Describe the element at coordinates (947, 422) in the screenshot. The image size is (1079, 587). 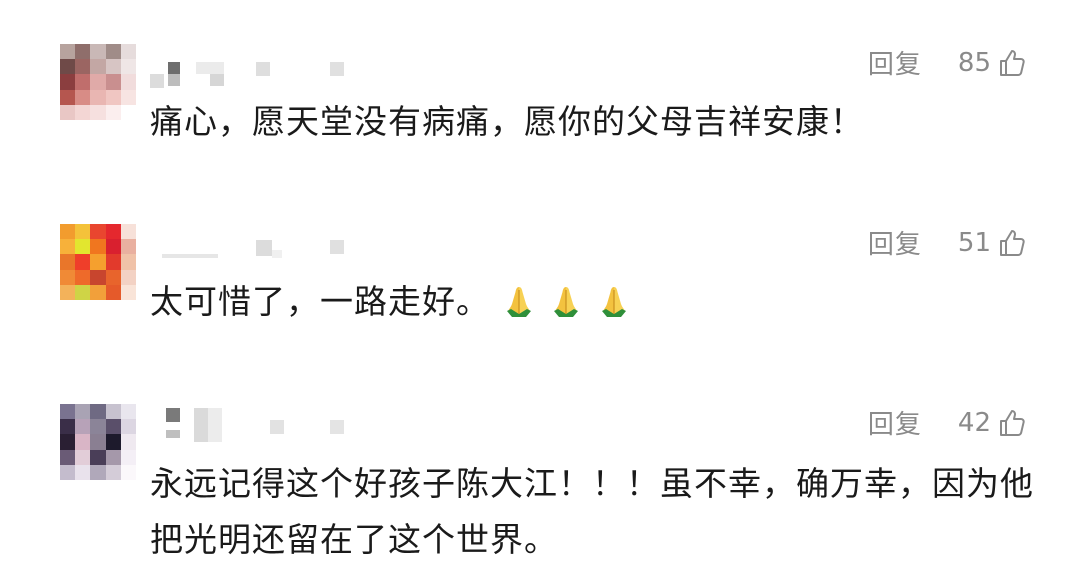
I see `comment-actions: 回复 42` at that location.